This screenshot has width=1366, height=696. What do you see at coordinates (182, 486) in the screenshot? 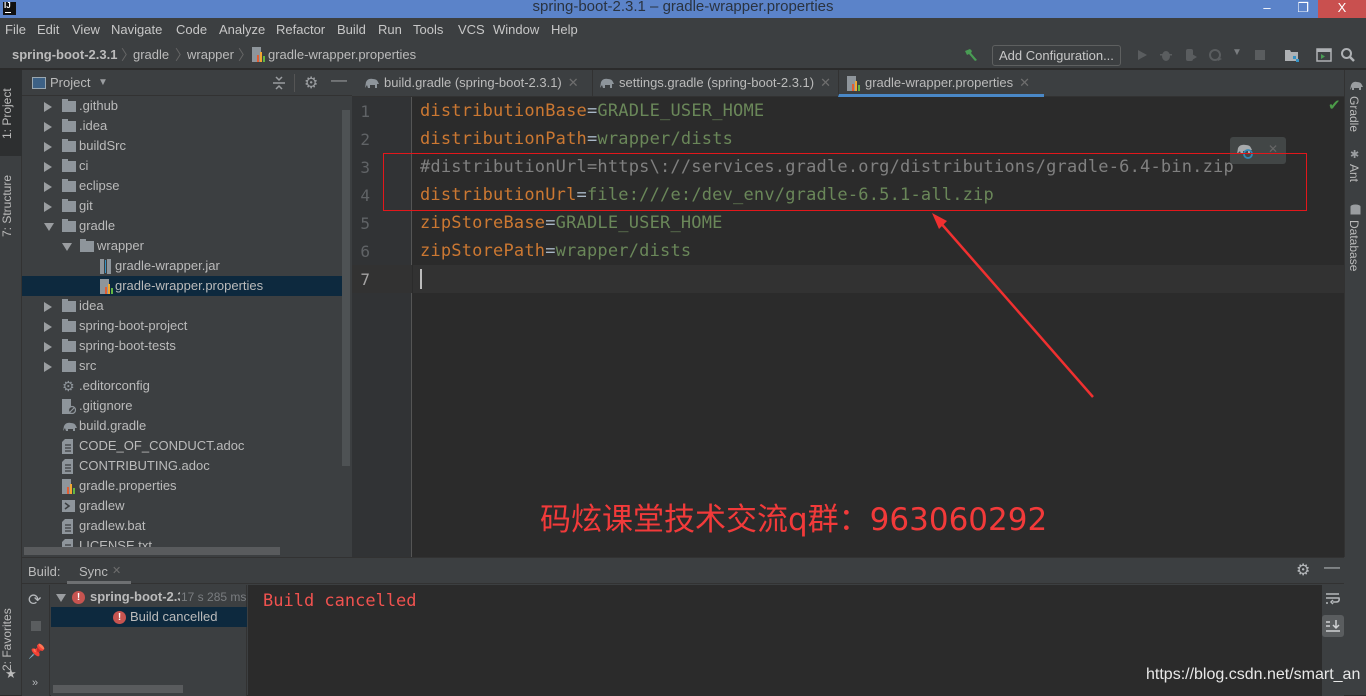
I see `tree-item-gradle-properties: gradle.properties` at bounding box center [182, 486].